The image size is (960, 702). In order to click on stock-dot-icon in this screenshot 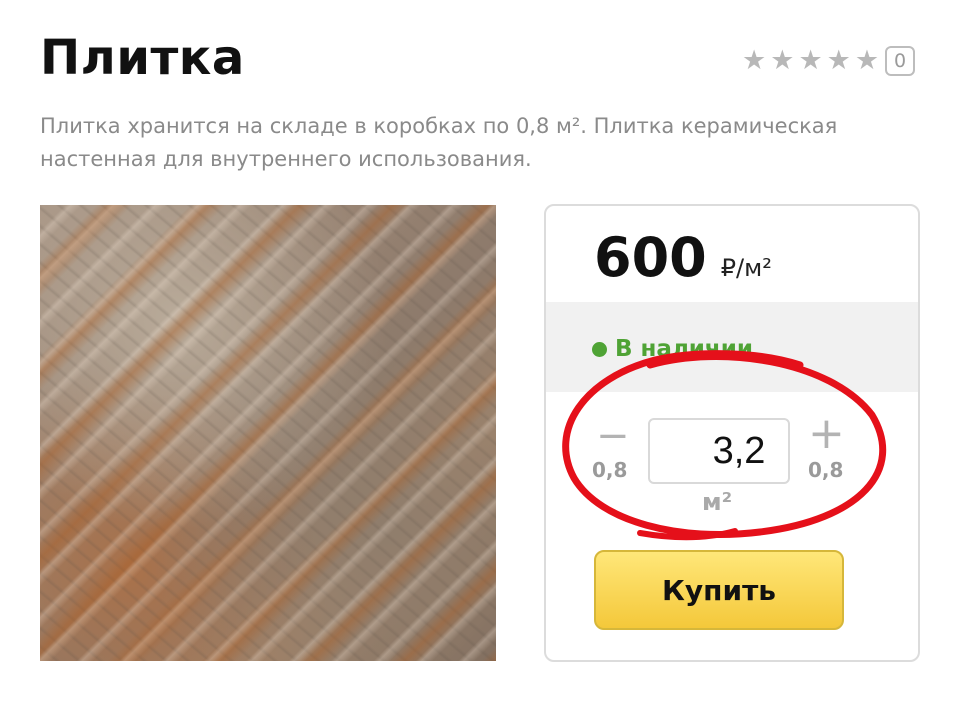, I will do `click(599, 349)`.